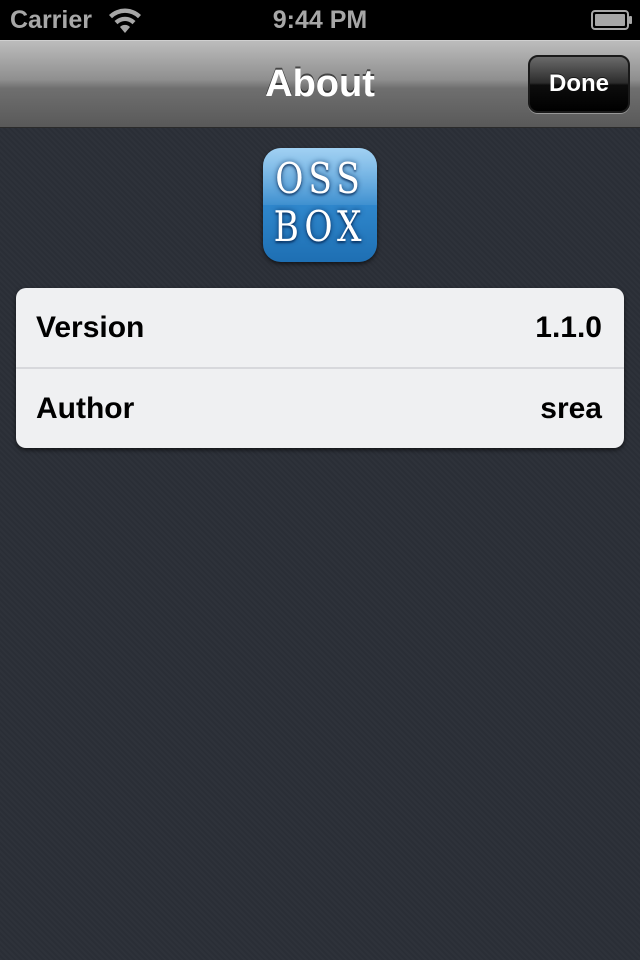  Describe the element at coordinates (320, 408) in the screenshot. I see `table-row-author: Author srea` at that location.